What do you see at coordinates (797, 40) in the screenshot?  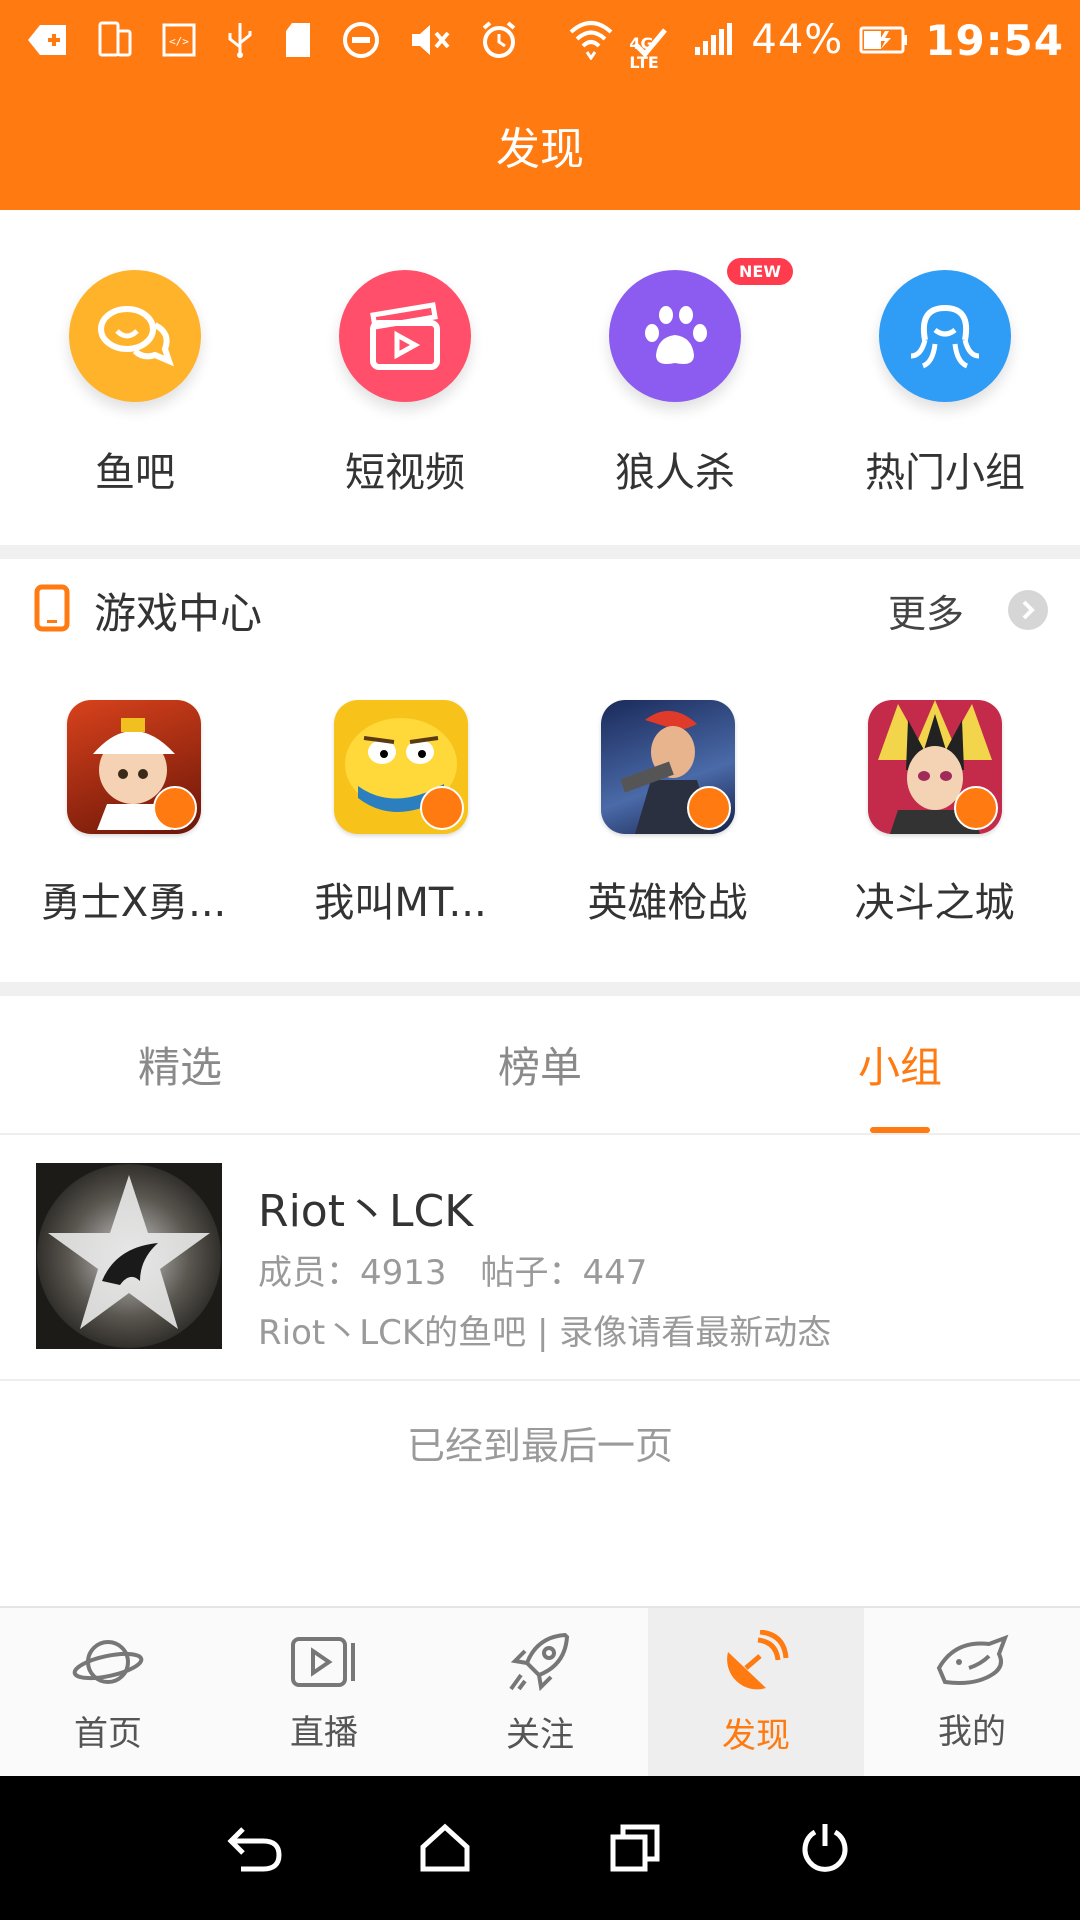 I see `battery-percent: 44%` at bounding box center [797, 40].